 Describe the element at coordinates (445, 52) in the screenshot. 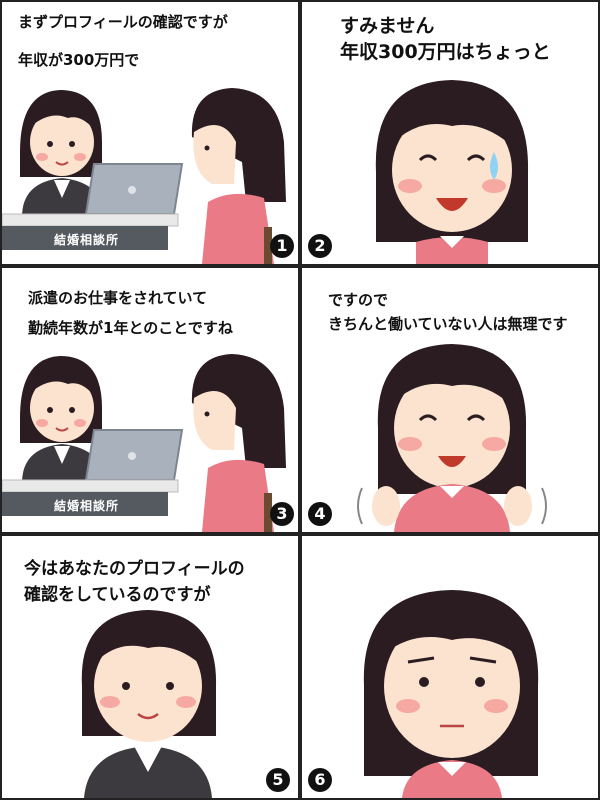

I see `panel-2-line-2: 年収300万円はちょっと` at that location.